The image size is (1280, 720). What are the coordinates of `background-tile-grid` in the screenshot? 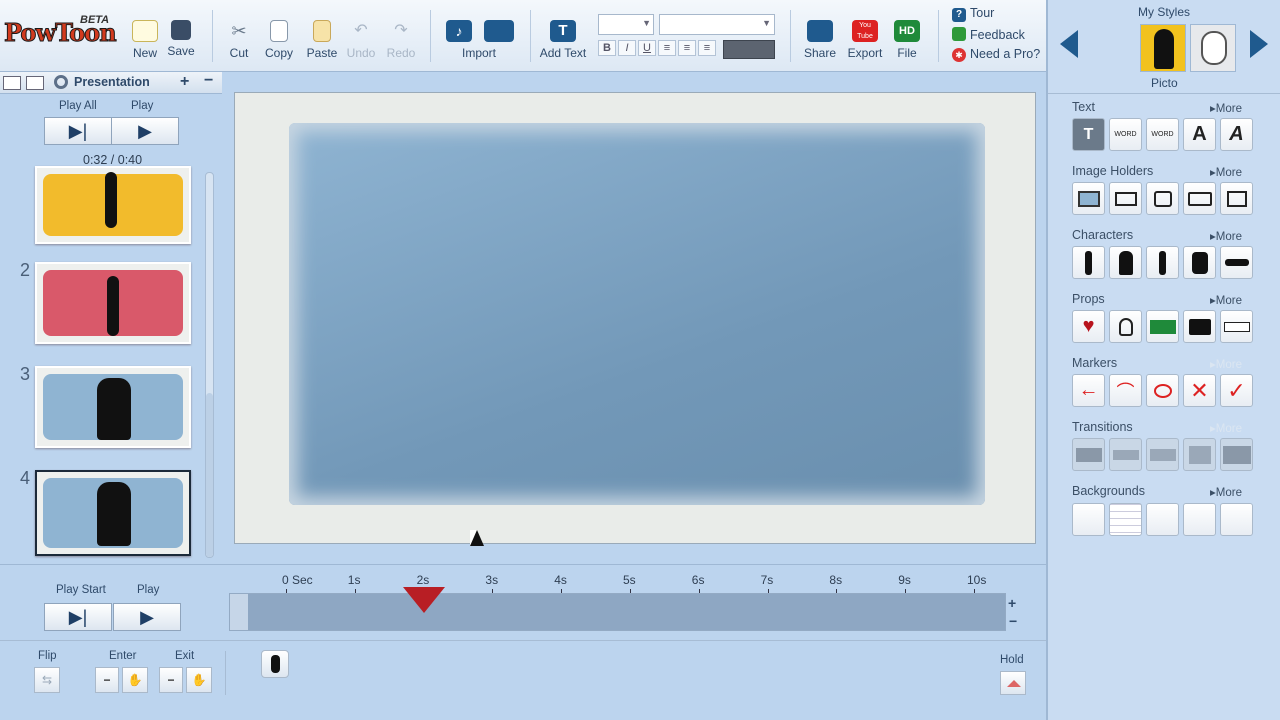 It's located at (1125, 519).